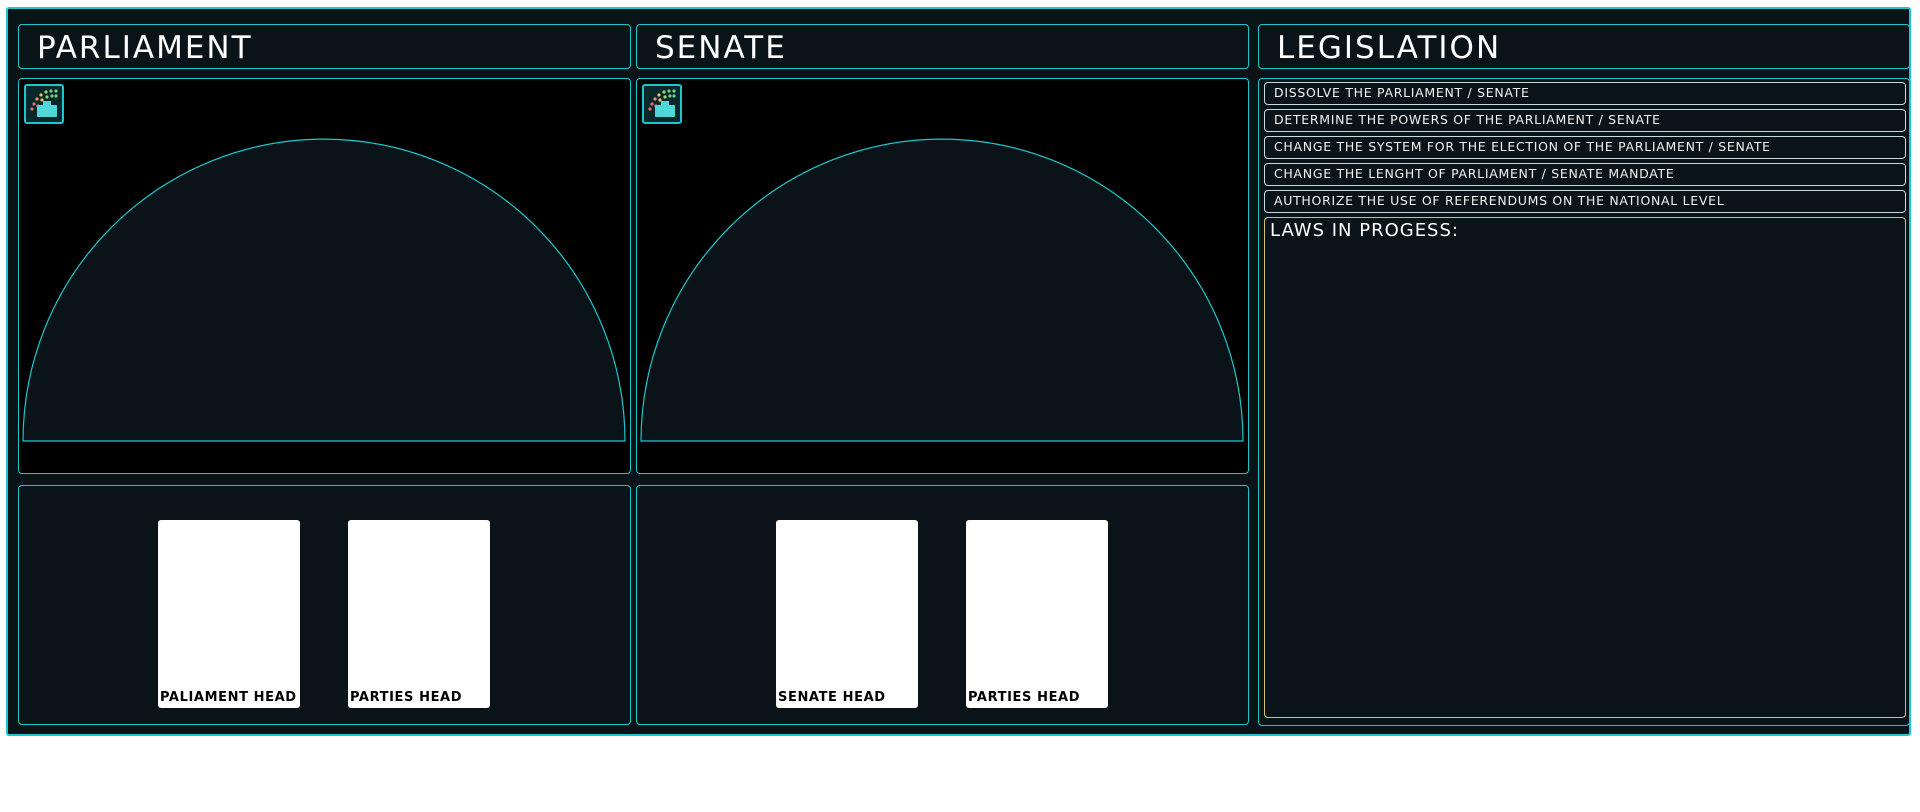 The width and height of the screenshot is (1920, 812). What do you see at coordinates (721, 48) in the screenshot?
I see `senate-title: SENATE` at bounding box center [721, 48].